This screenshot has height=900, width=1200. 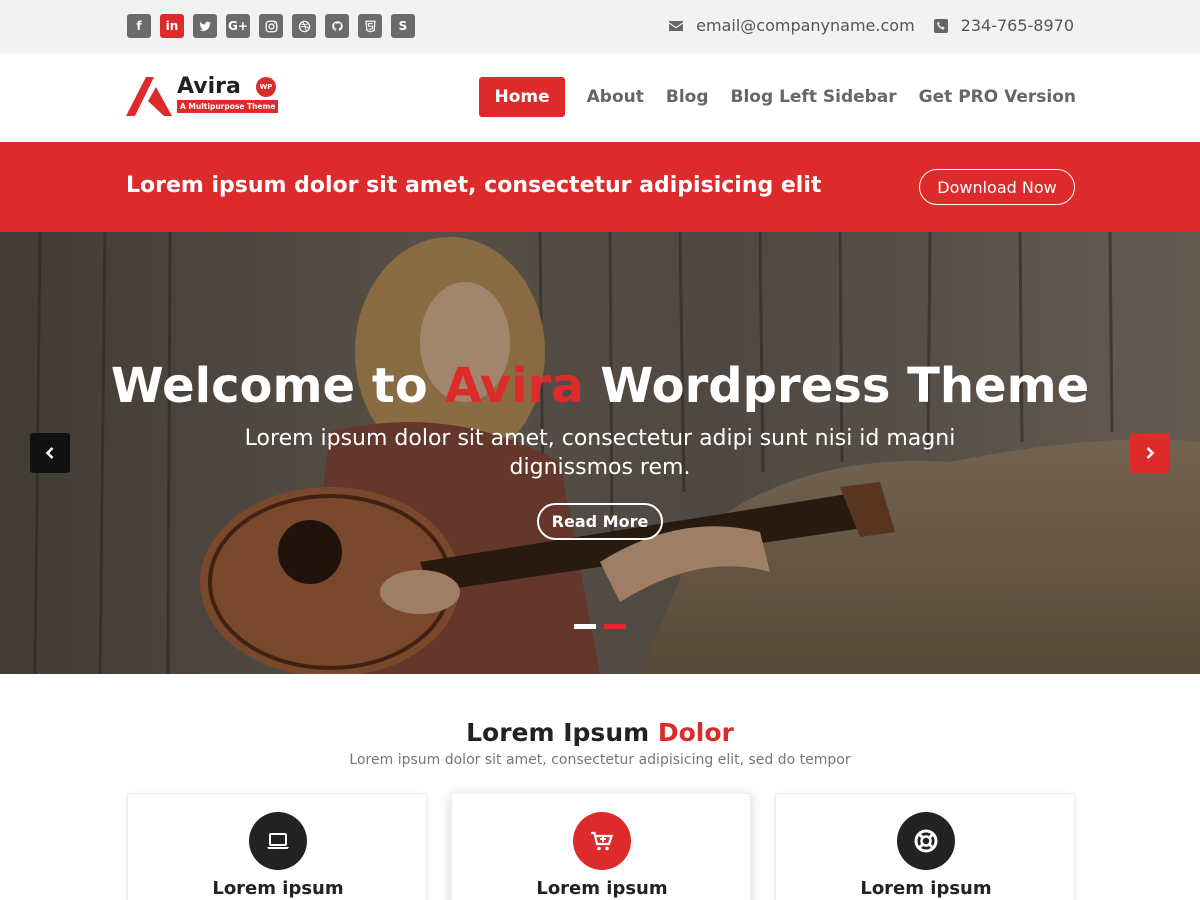 I want to click on github-icon, so click(x=337, y=26).